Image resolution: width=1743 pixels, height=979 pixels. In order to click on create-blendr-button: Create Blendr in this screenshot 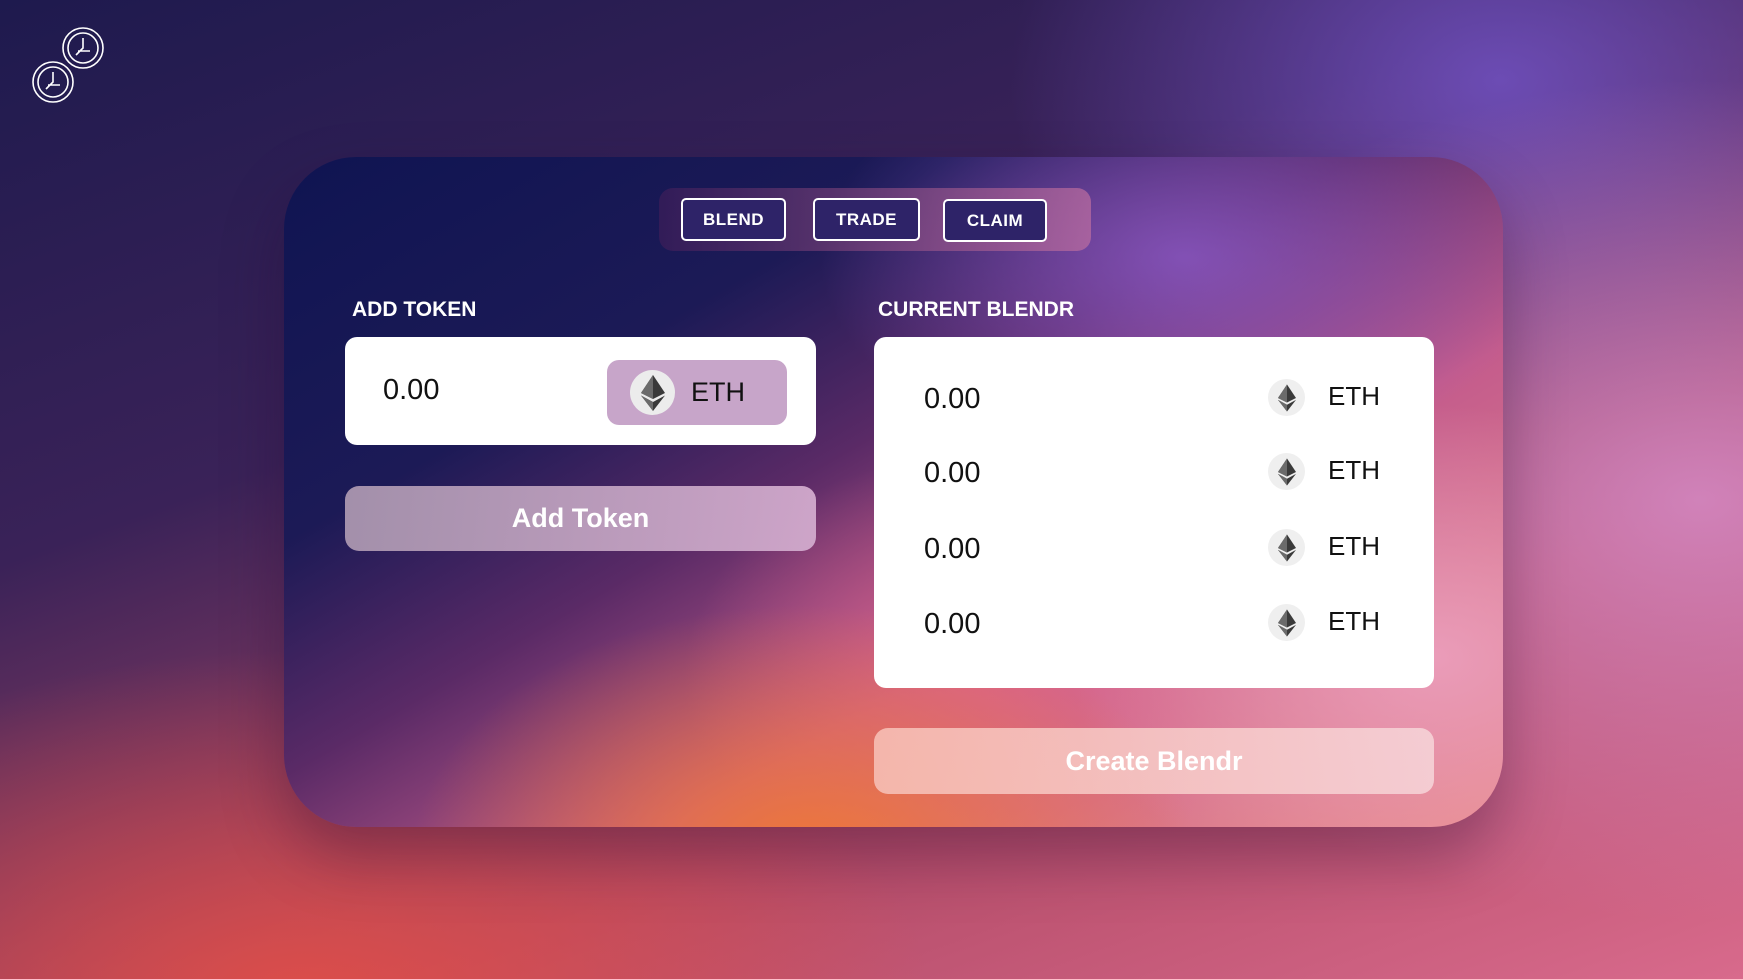, I will do `click(1154, 761)`.